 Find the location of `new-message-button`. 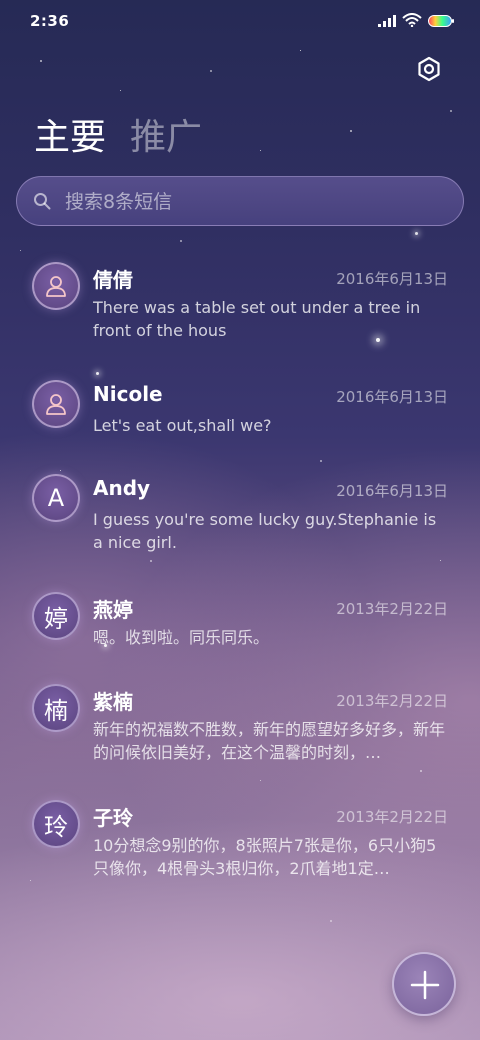

new-message-button is located at coordinates (424, 984).